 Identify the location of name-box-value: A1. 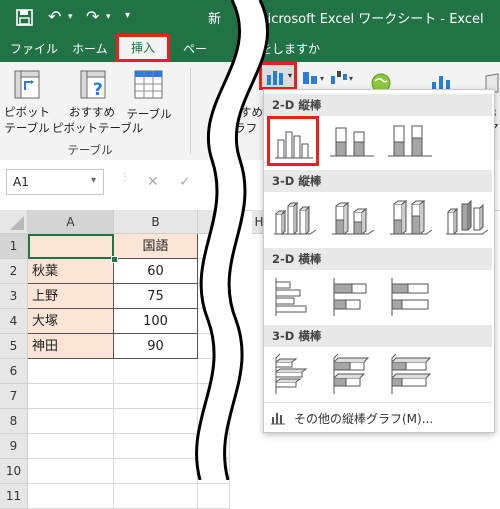
(21, 182).